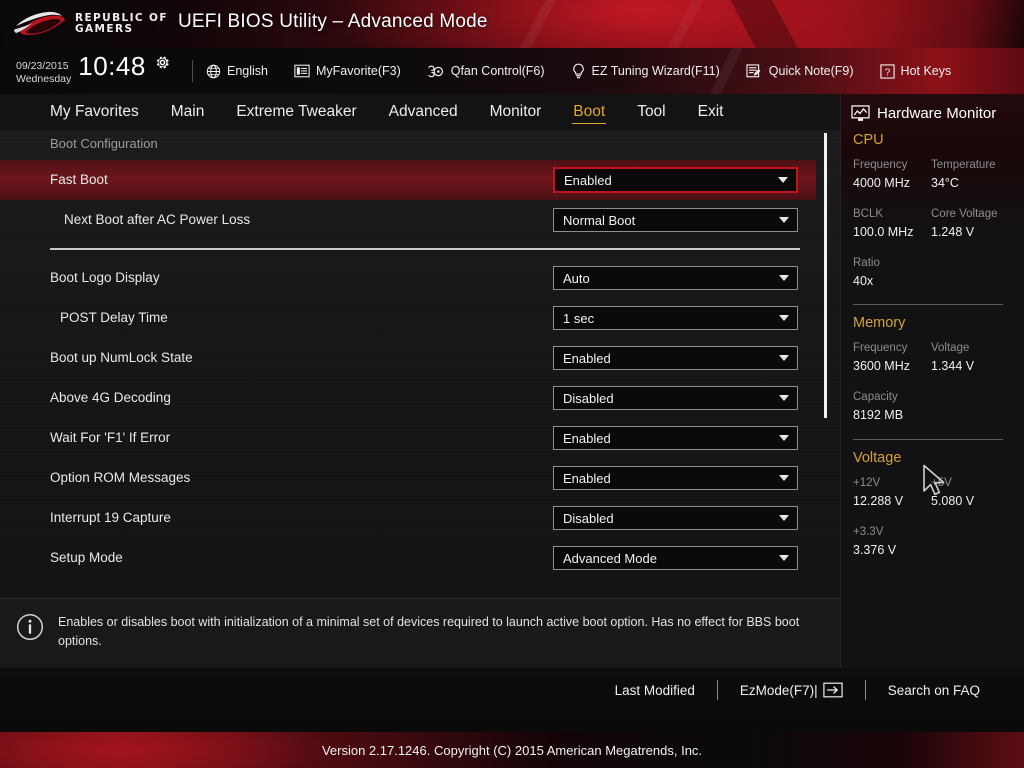  Describe the element at coordinates (408, 180) in the screenshot. I see `setting-row-fast-boot: Fast Boot Enabled` at that location.